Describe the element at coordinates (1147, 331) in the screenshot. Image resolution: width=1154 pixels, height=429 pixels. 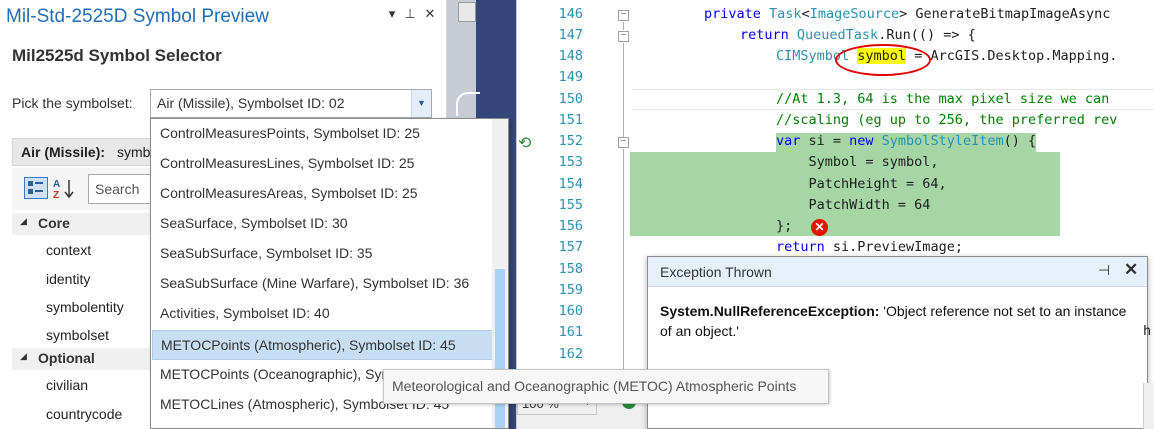
I see `code-fragment: h` at that location.